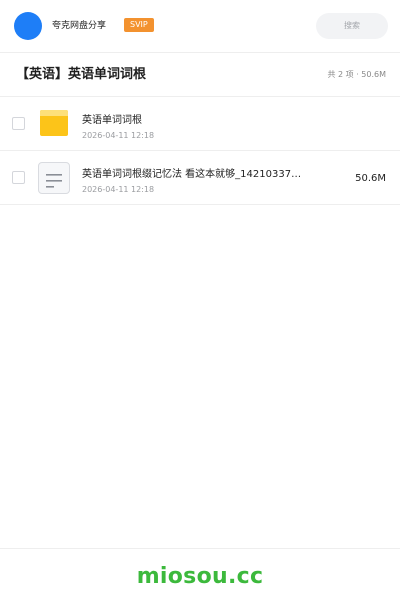 This screenshot has height=600, width=400. Describe the element at coordinates (28, 26) in the screenshot. I see `avatar` at that location.